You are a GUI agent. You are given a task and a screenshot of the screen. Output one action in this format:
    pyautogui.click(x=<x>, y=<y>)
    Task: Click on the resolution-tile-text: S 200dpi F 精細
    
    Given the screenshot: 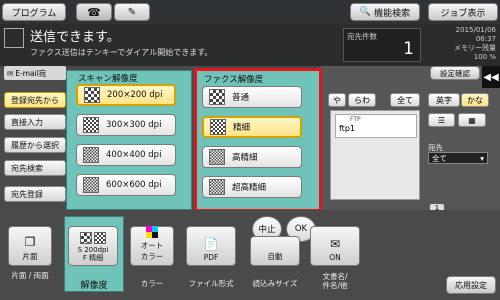 What is the action you would take?
    pyautogui.click(x=93, y=254)
    